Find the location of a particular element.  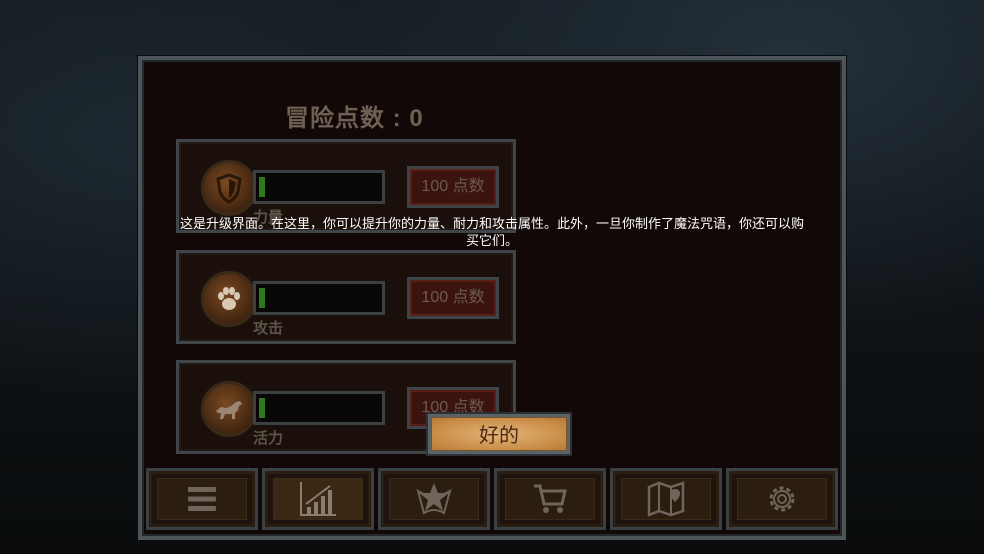

bottom-nav is located at coordinates (492, 499).